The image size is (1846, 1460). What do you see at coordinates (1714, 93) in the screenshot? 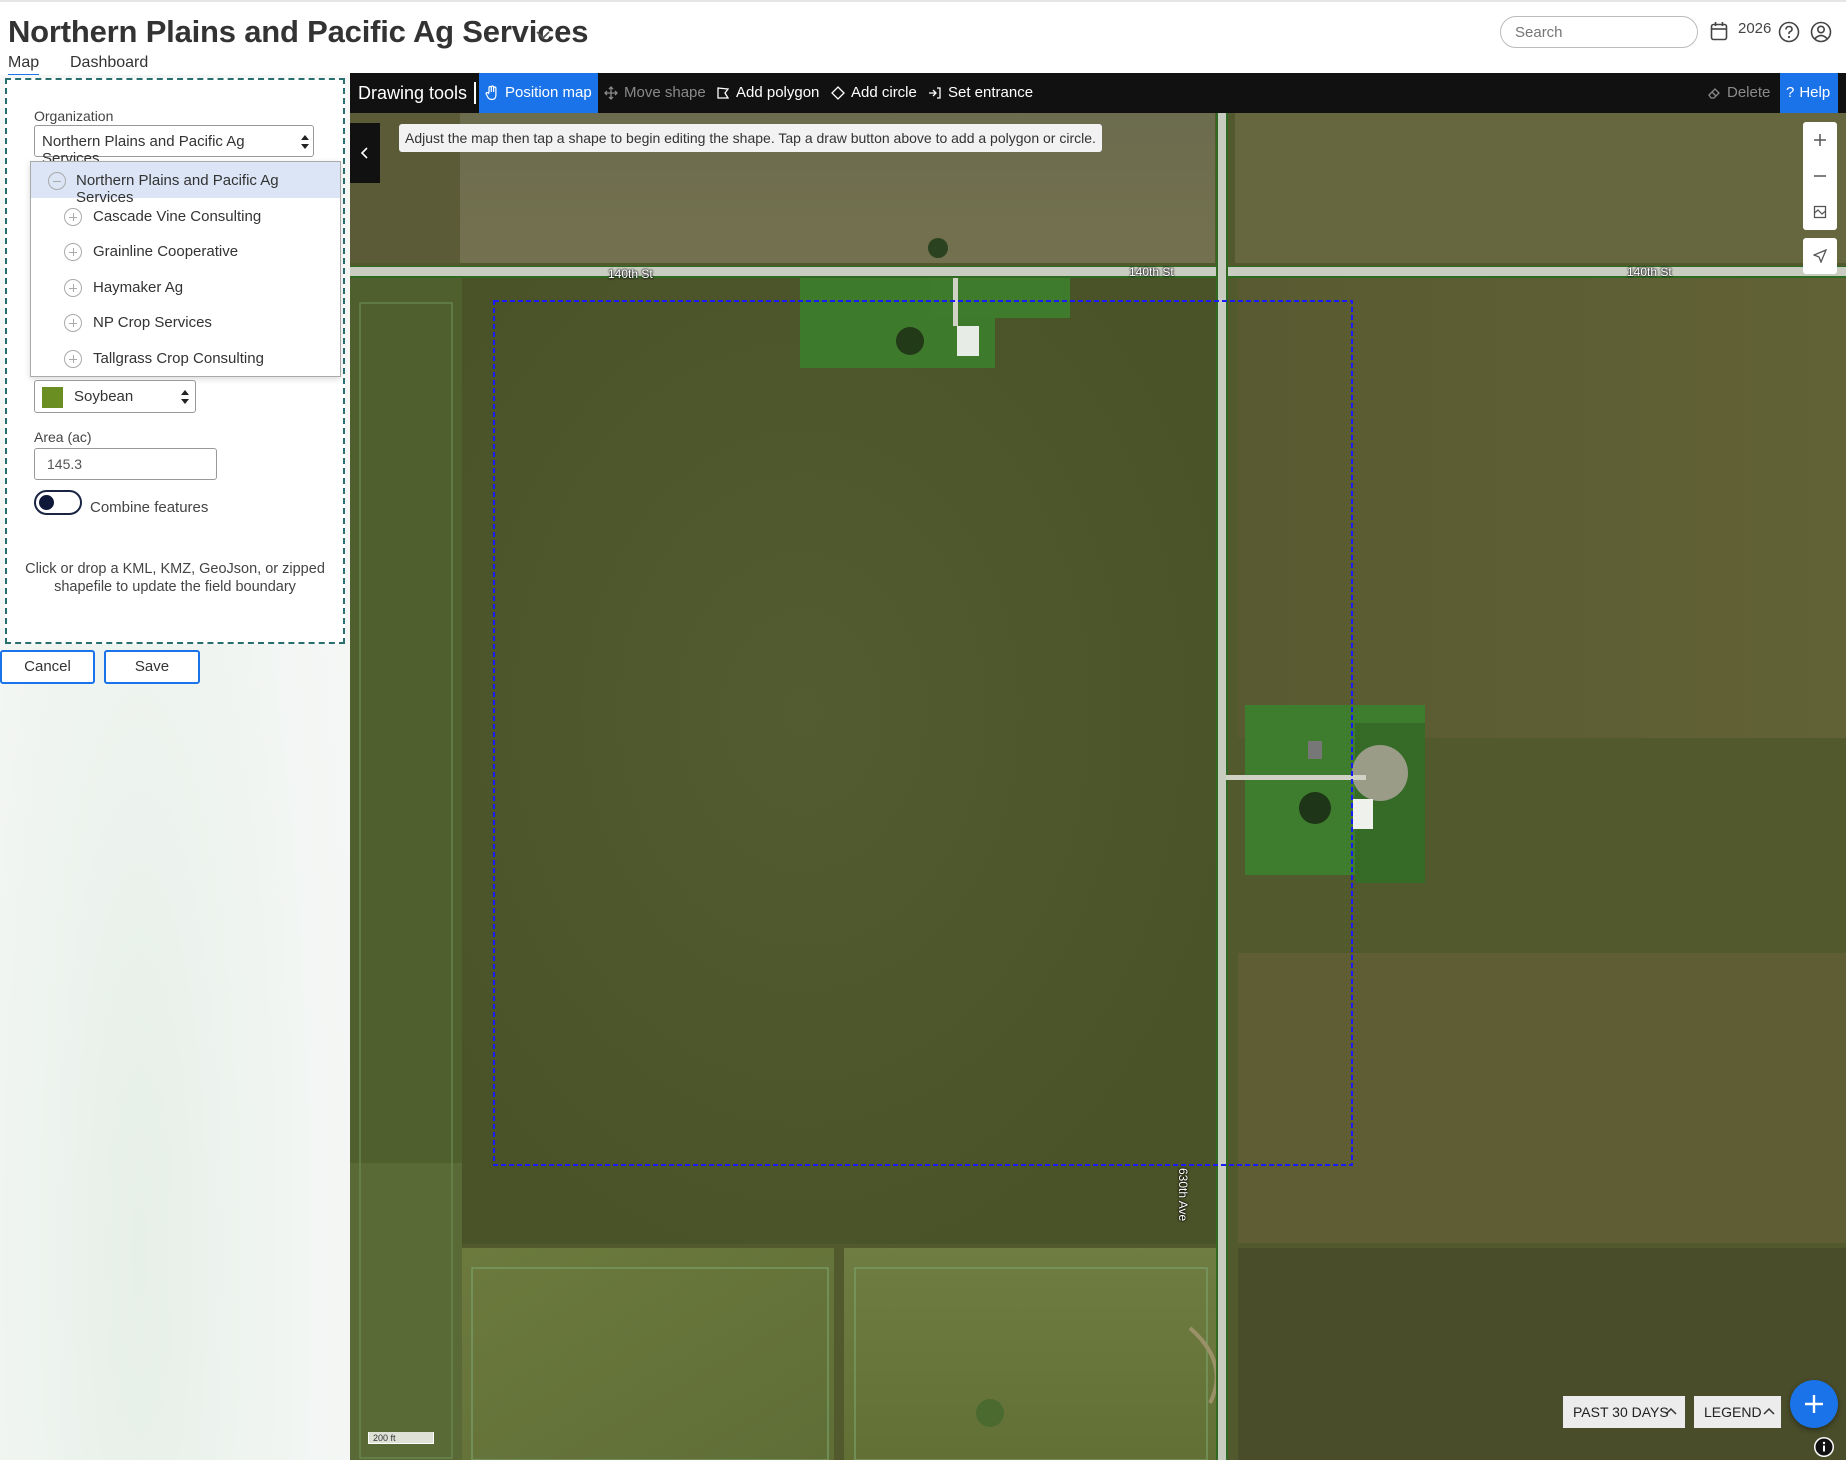
I see `eraser-icon` at bounding box center [1714, 93].